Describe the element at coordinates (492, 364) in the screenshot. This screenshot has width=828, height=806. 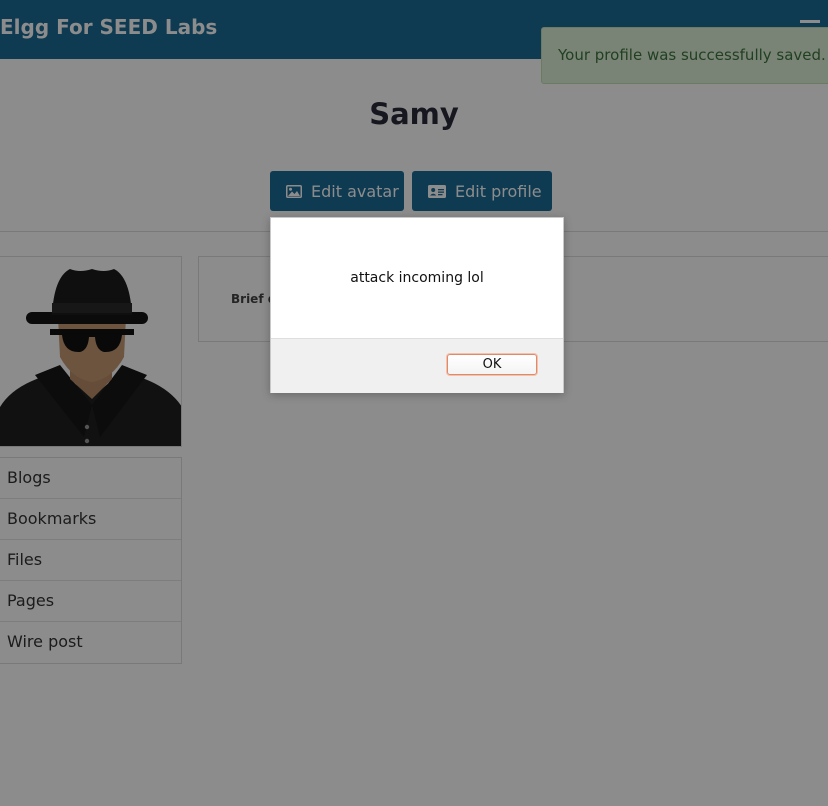
I see `ok-button: OK` at that location.